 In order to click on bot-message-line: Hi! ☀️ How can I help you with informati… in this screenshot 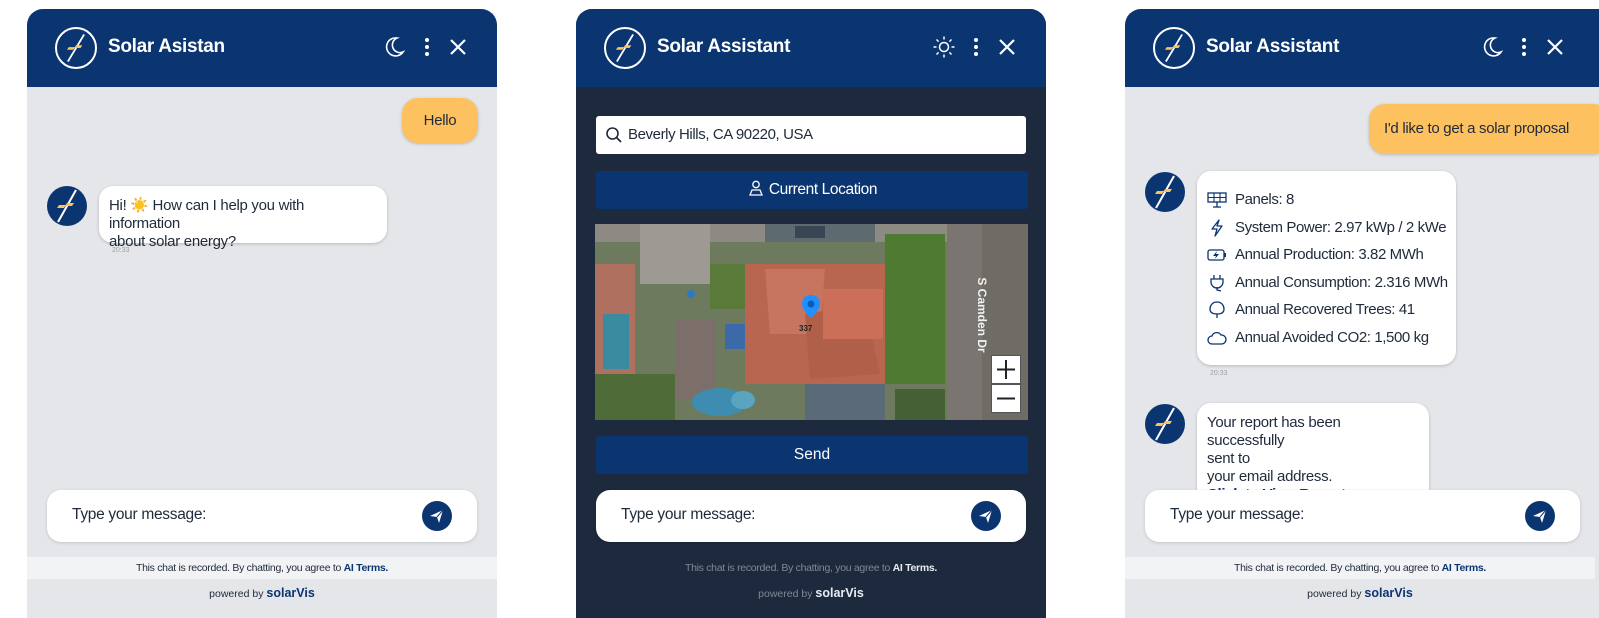, I will do `click(207, 214)`.